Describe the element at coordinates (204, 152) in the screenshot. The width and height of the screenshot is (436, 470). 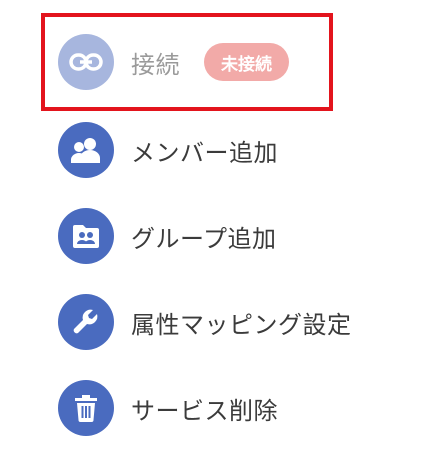
I see `add-member-label: メンバー追加` at that location.